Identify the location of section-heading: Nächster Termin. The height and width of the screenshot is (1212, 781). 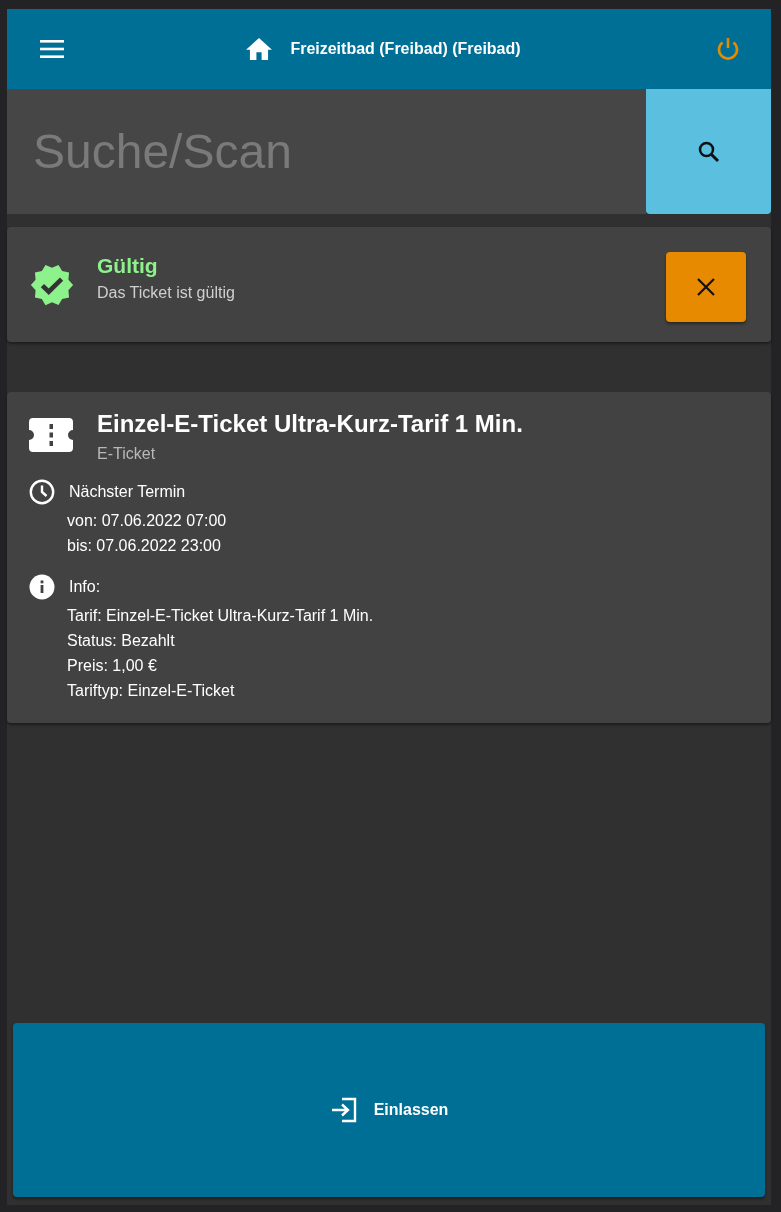
(127, 492).